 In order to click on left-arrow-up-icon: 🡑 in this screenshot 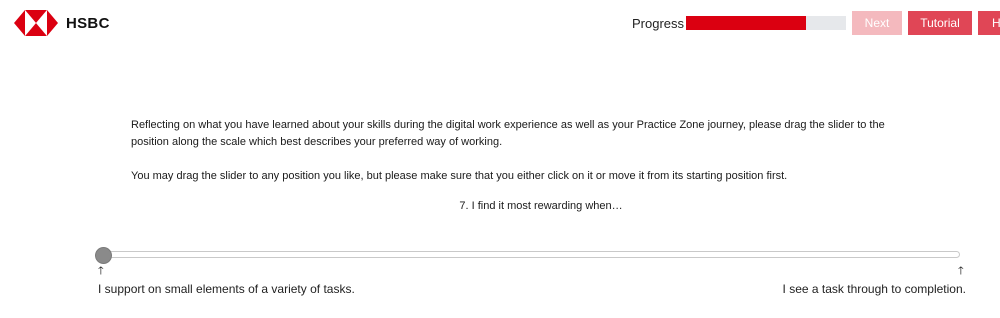, I will do `click(101, 271)`.